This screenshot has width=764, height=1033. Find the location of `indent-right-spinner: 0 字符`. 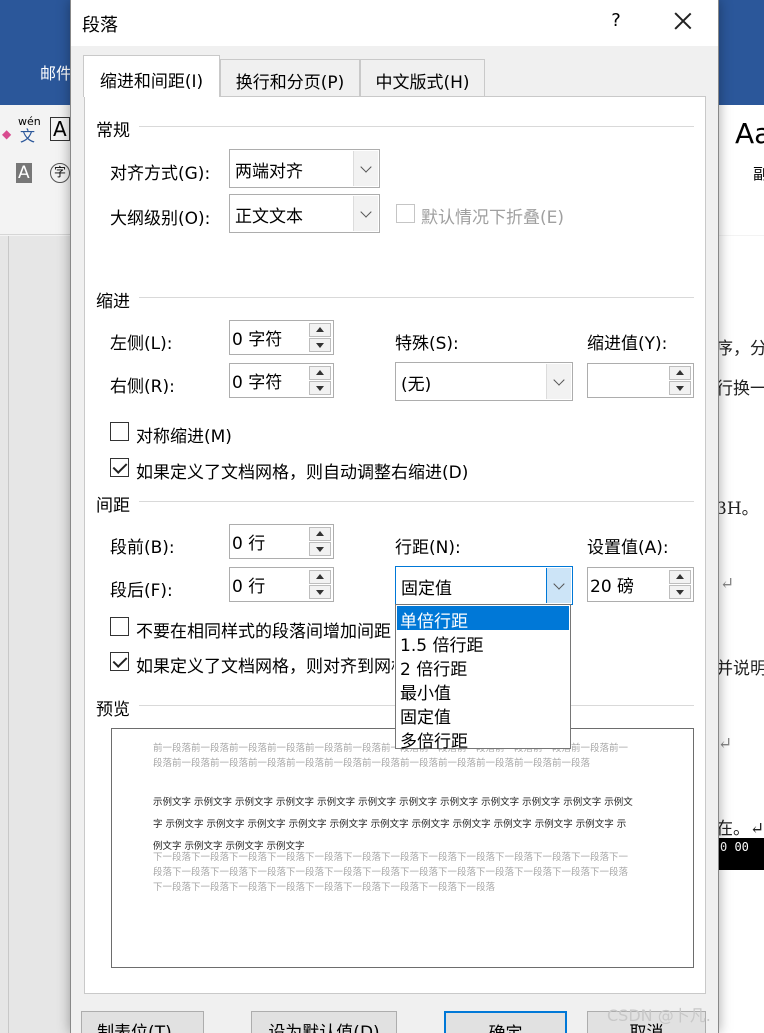

indent-right-spinner: 0 字符 is located at coordinates (281, 380).